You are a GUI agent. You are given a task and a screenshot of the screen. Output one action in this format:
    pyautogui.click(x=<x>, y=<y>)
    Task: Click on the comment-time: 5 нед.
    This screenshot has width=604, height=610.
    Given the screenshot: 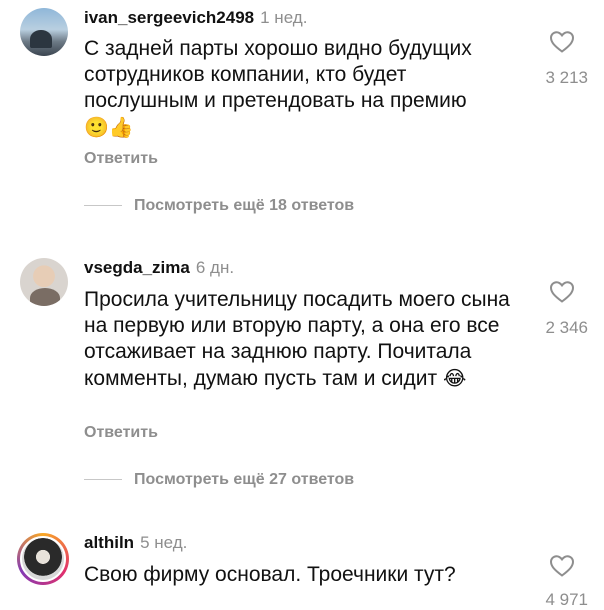 What is the action you would take?
    pyautogui.click(x=164, y=542)
    